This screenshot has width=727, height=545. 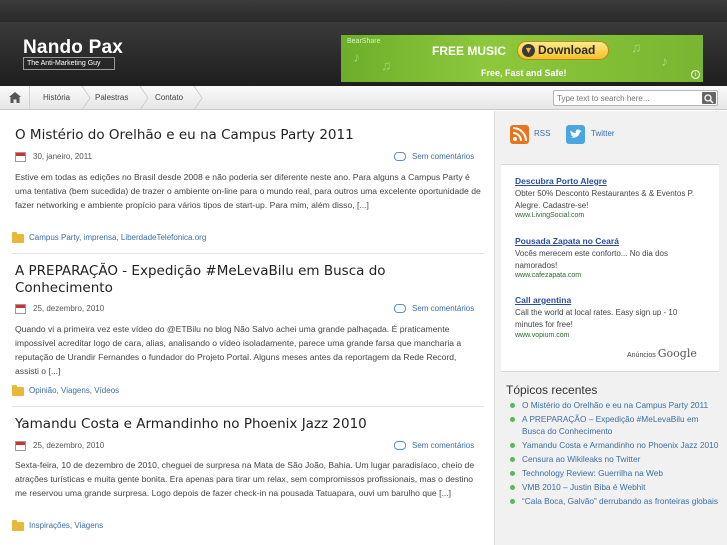 What do you see at coordinates (603, 133) in the screenshot?
I see `twitter-link: Twitter` at bounding box center [603, 133].